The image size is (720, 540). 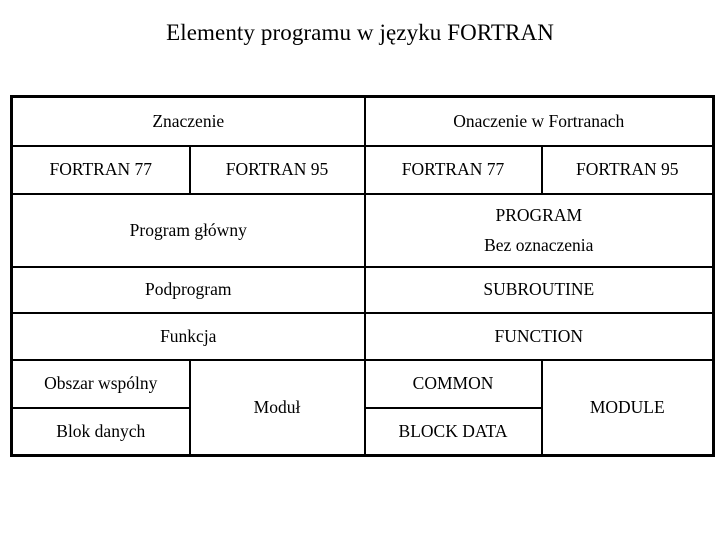 What do you see at coordinates (100, 169) in the screenshot?
I see `column-header-left-fortran-77: FORTRAN 77` at bounding box center [100, 169].